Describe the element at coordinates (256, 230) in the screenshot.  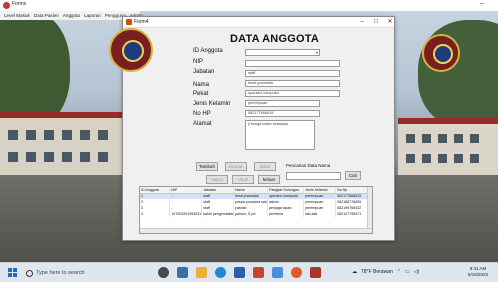
I see `table-horizontal-scrollbar` at that location.